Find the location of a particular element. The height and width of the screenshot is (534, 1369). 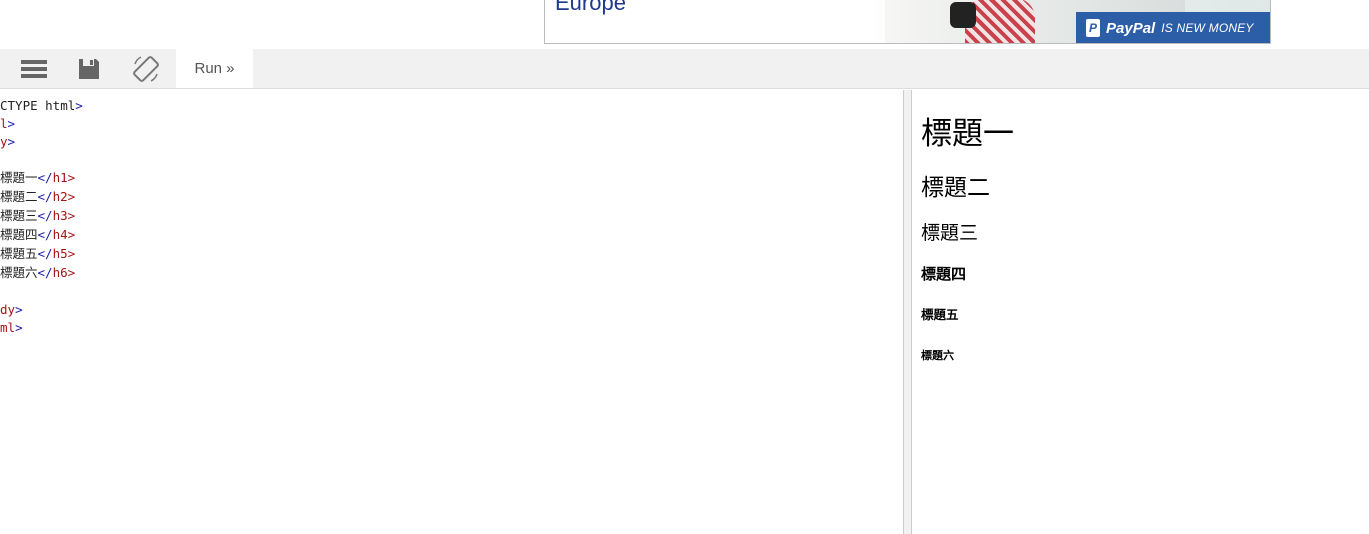

code-line: 標題六</h6> is located at coordinates (38, 272).